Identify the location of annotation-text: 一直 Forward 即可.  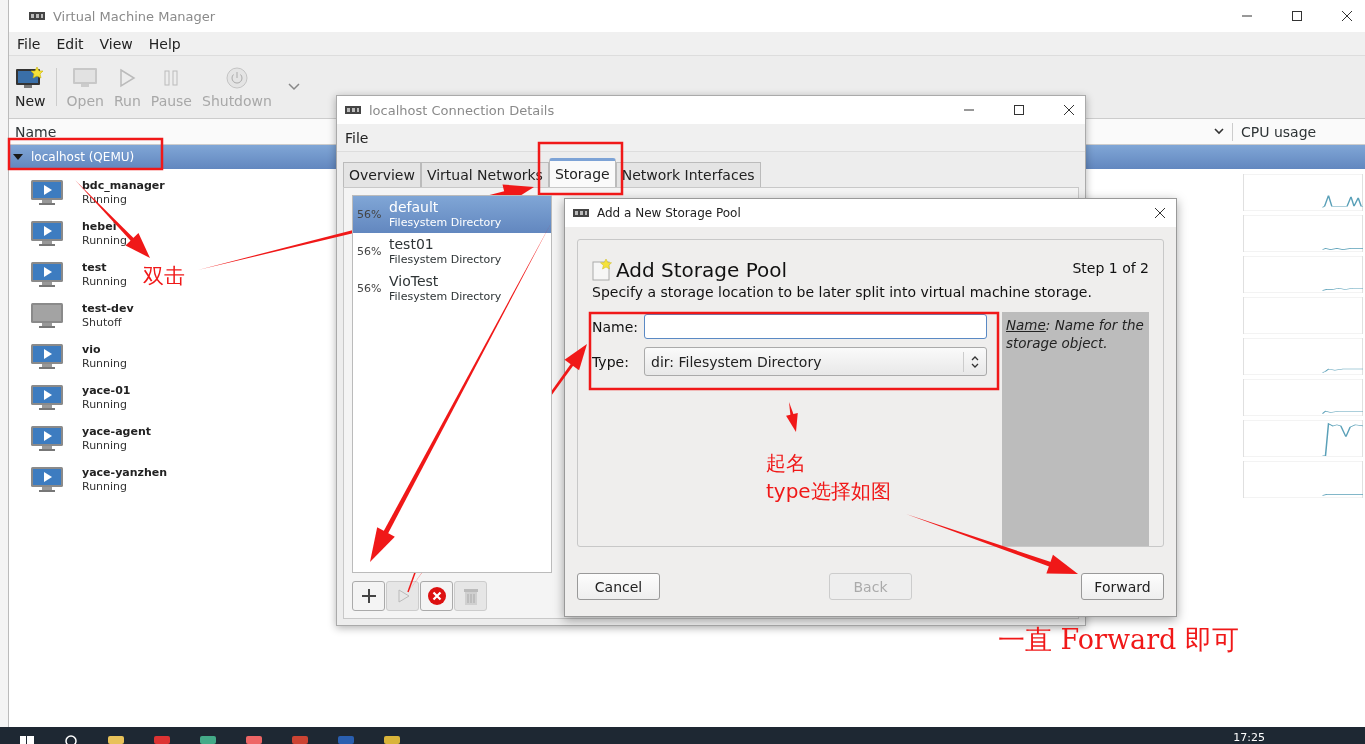
(1118, 640).